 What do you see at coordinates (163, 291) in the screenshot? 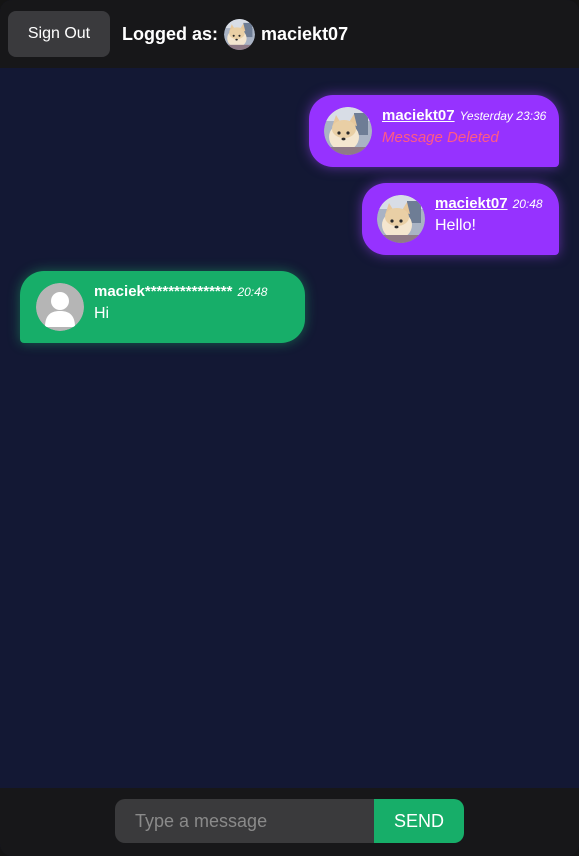
I see `message-username: maciek***************` at bounding box center [163, 291].